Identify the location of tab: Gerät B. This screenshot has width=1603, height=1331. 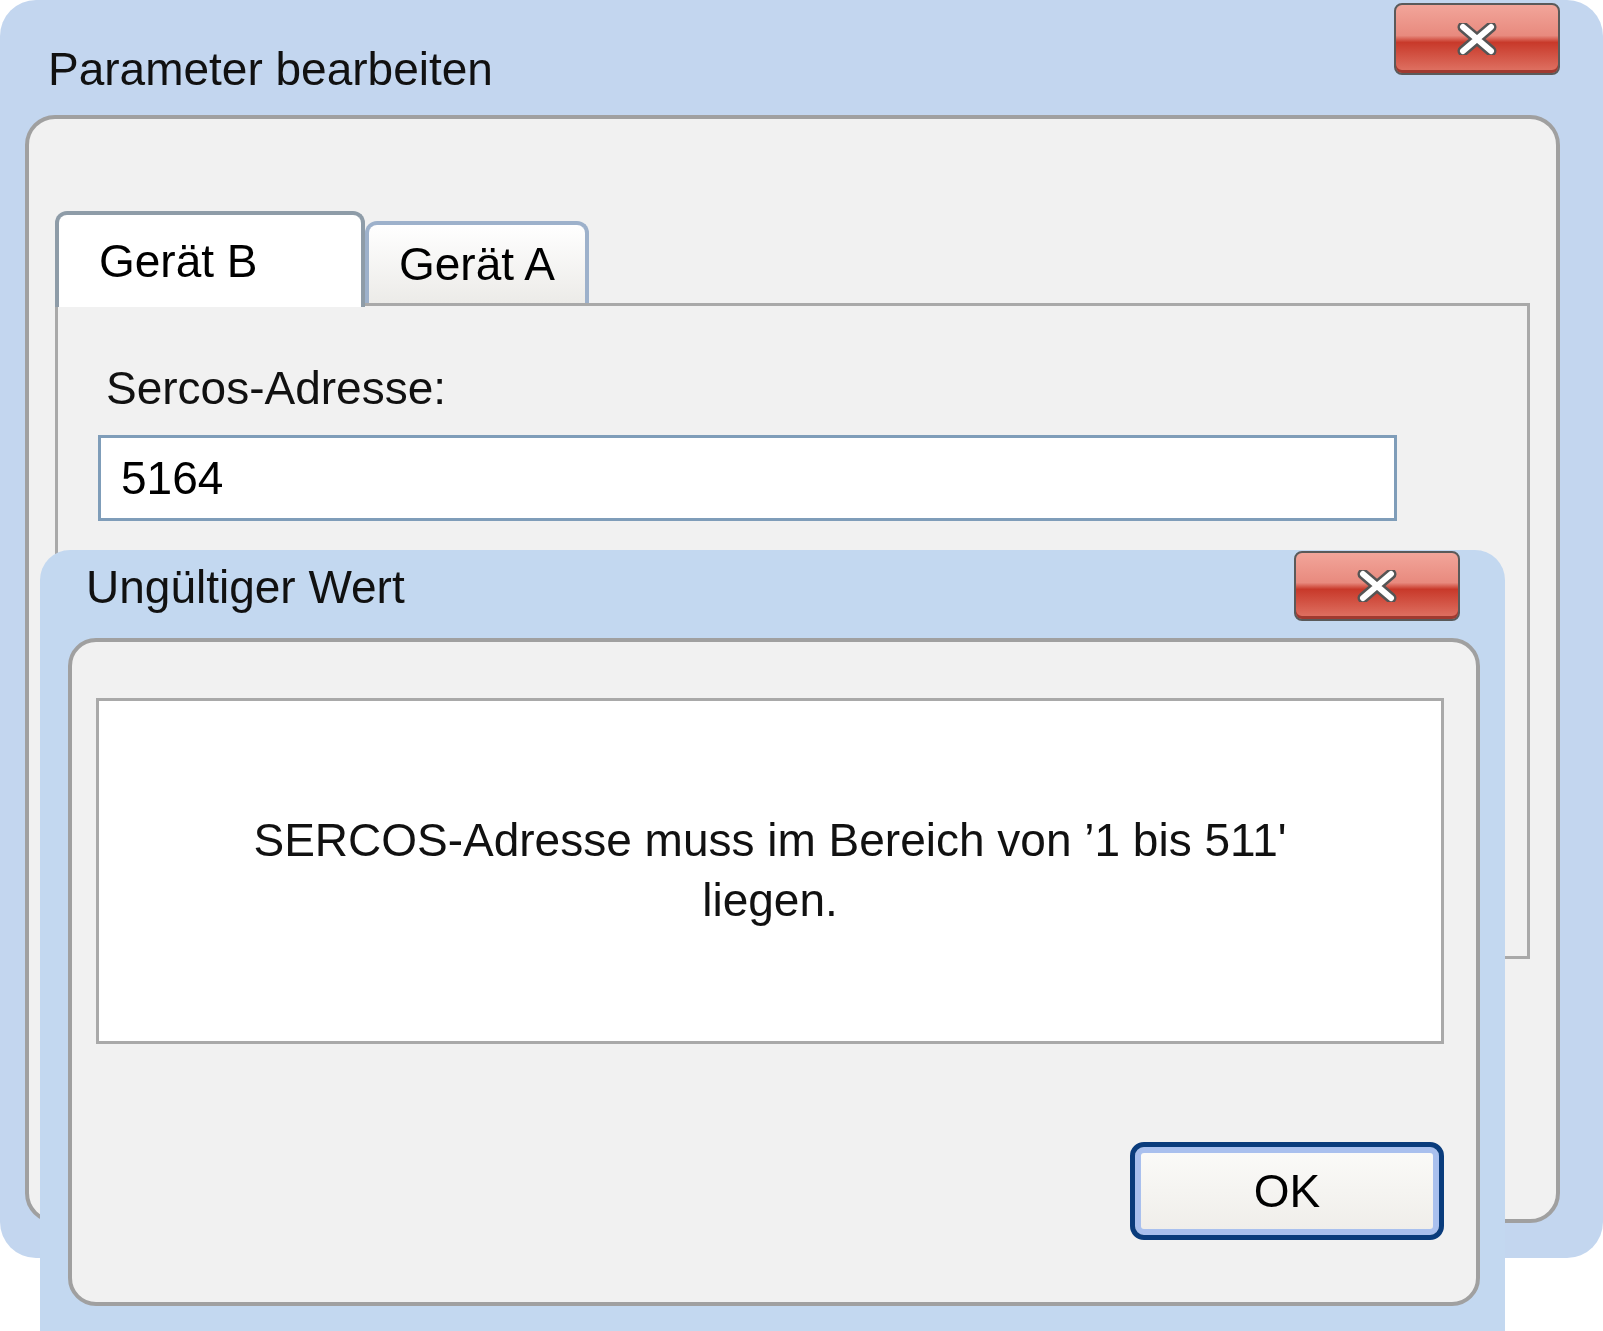
(210, 259).